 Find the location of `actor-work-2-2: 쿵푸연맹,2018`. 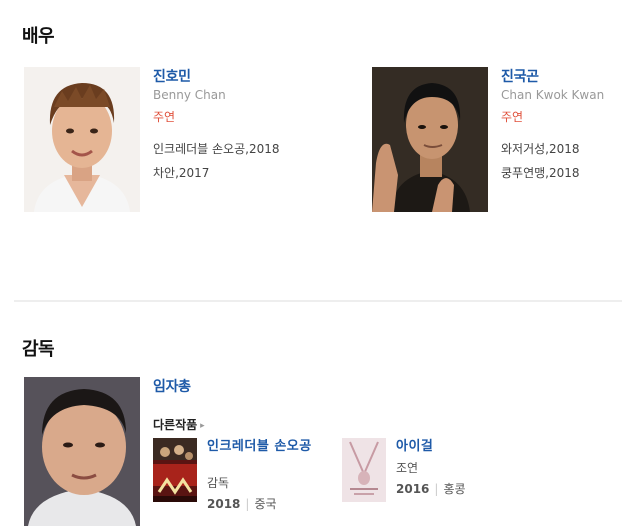

actor-work-2-2: 쿵푸연맹,2018 is located at coordinates (540, 172).